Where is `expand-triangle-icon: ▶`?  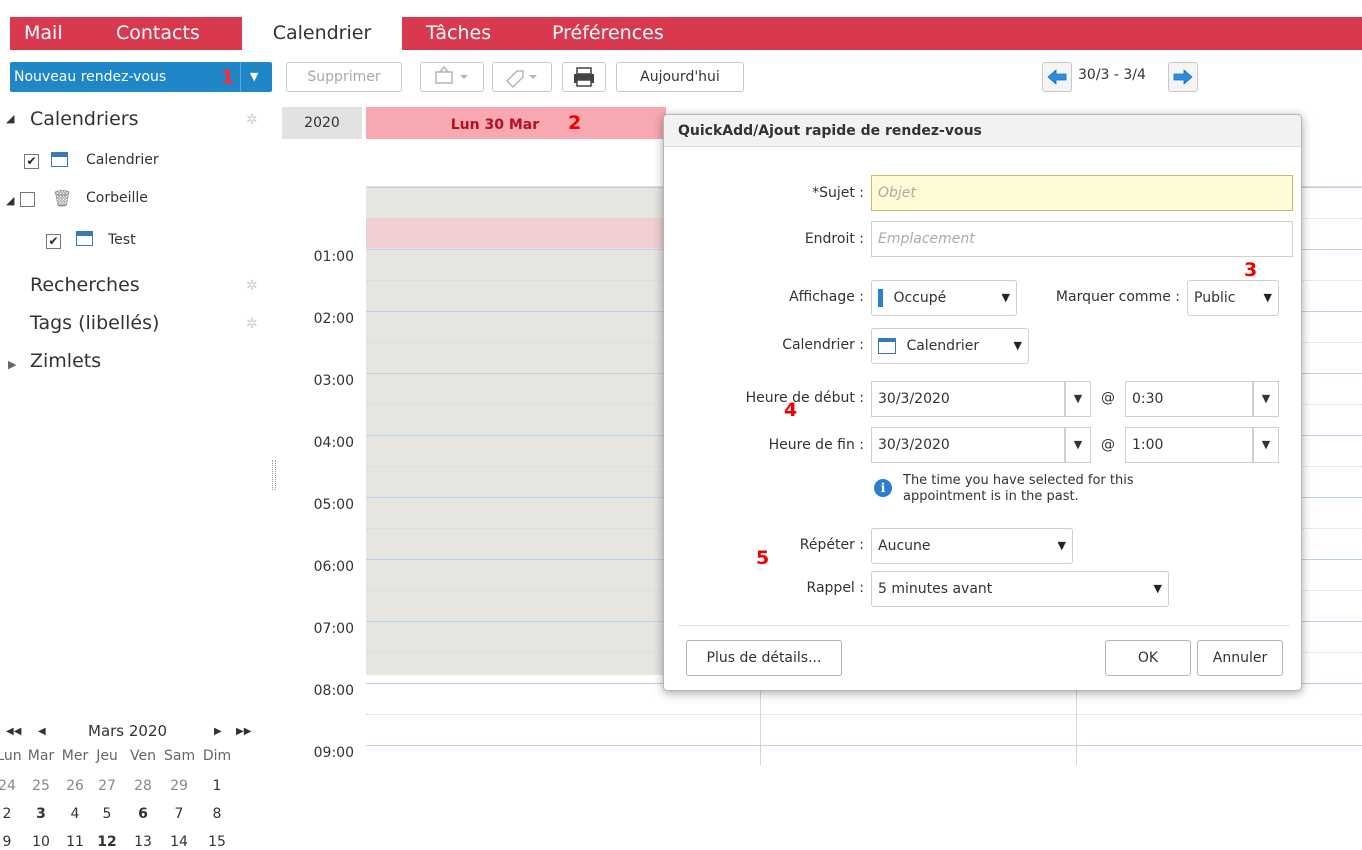
expand-triangle-icon: ▶ is located at coordinates (12, 364).